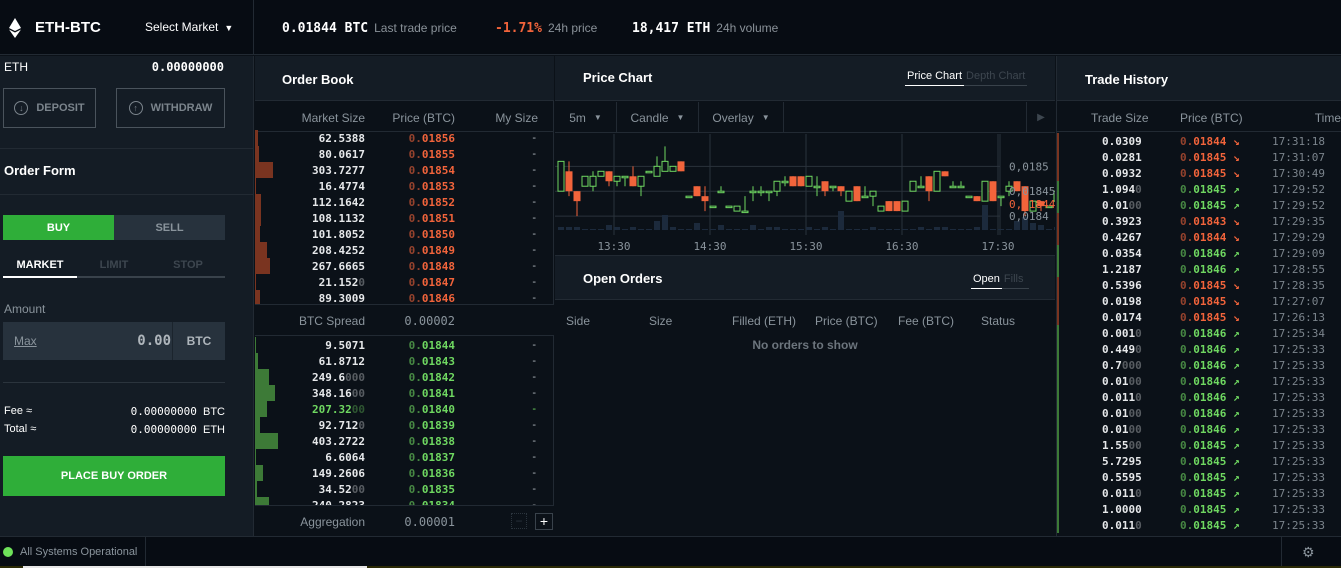 This screenshot has height=568, width=1341. Describe the element at coordinates (431, 202) in the screenshot. I see `price: 0.01852` at that location.